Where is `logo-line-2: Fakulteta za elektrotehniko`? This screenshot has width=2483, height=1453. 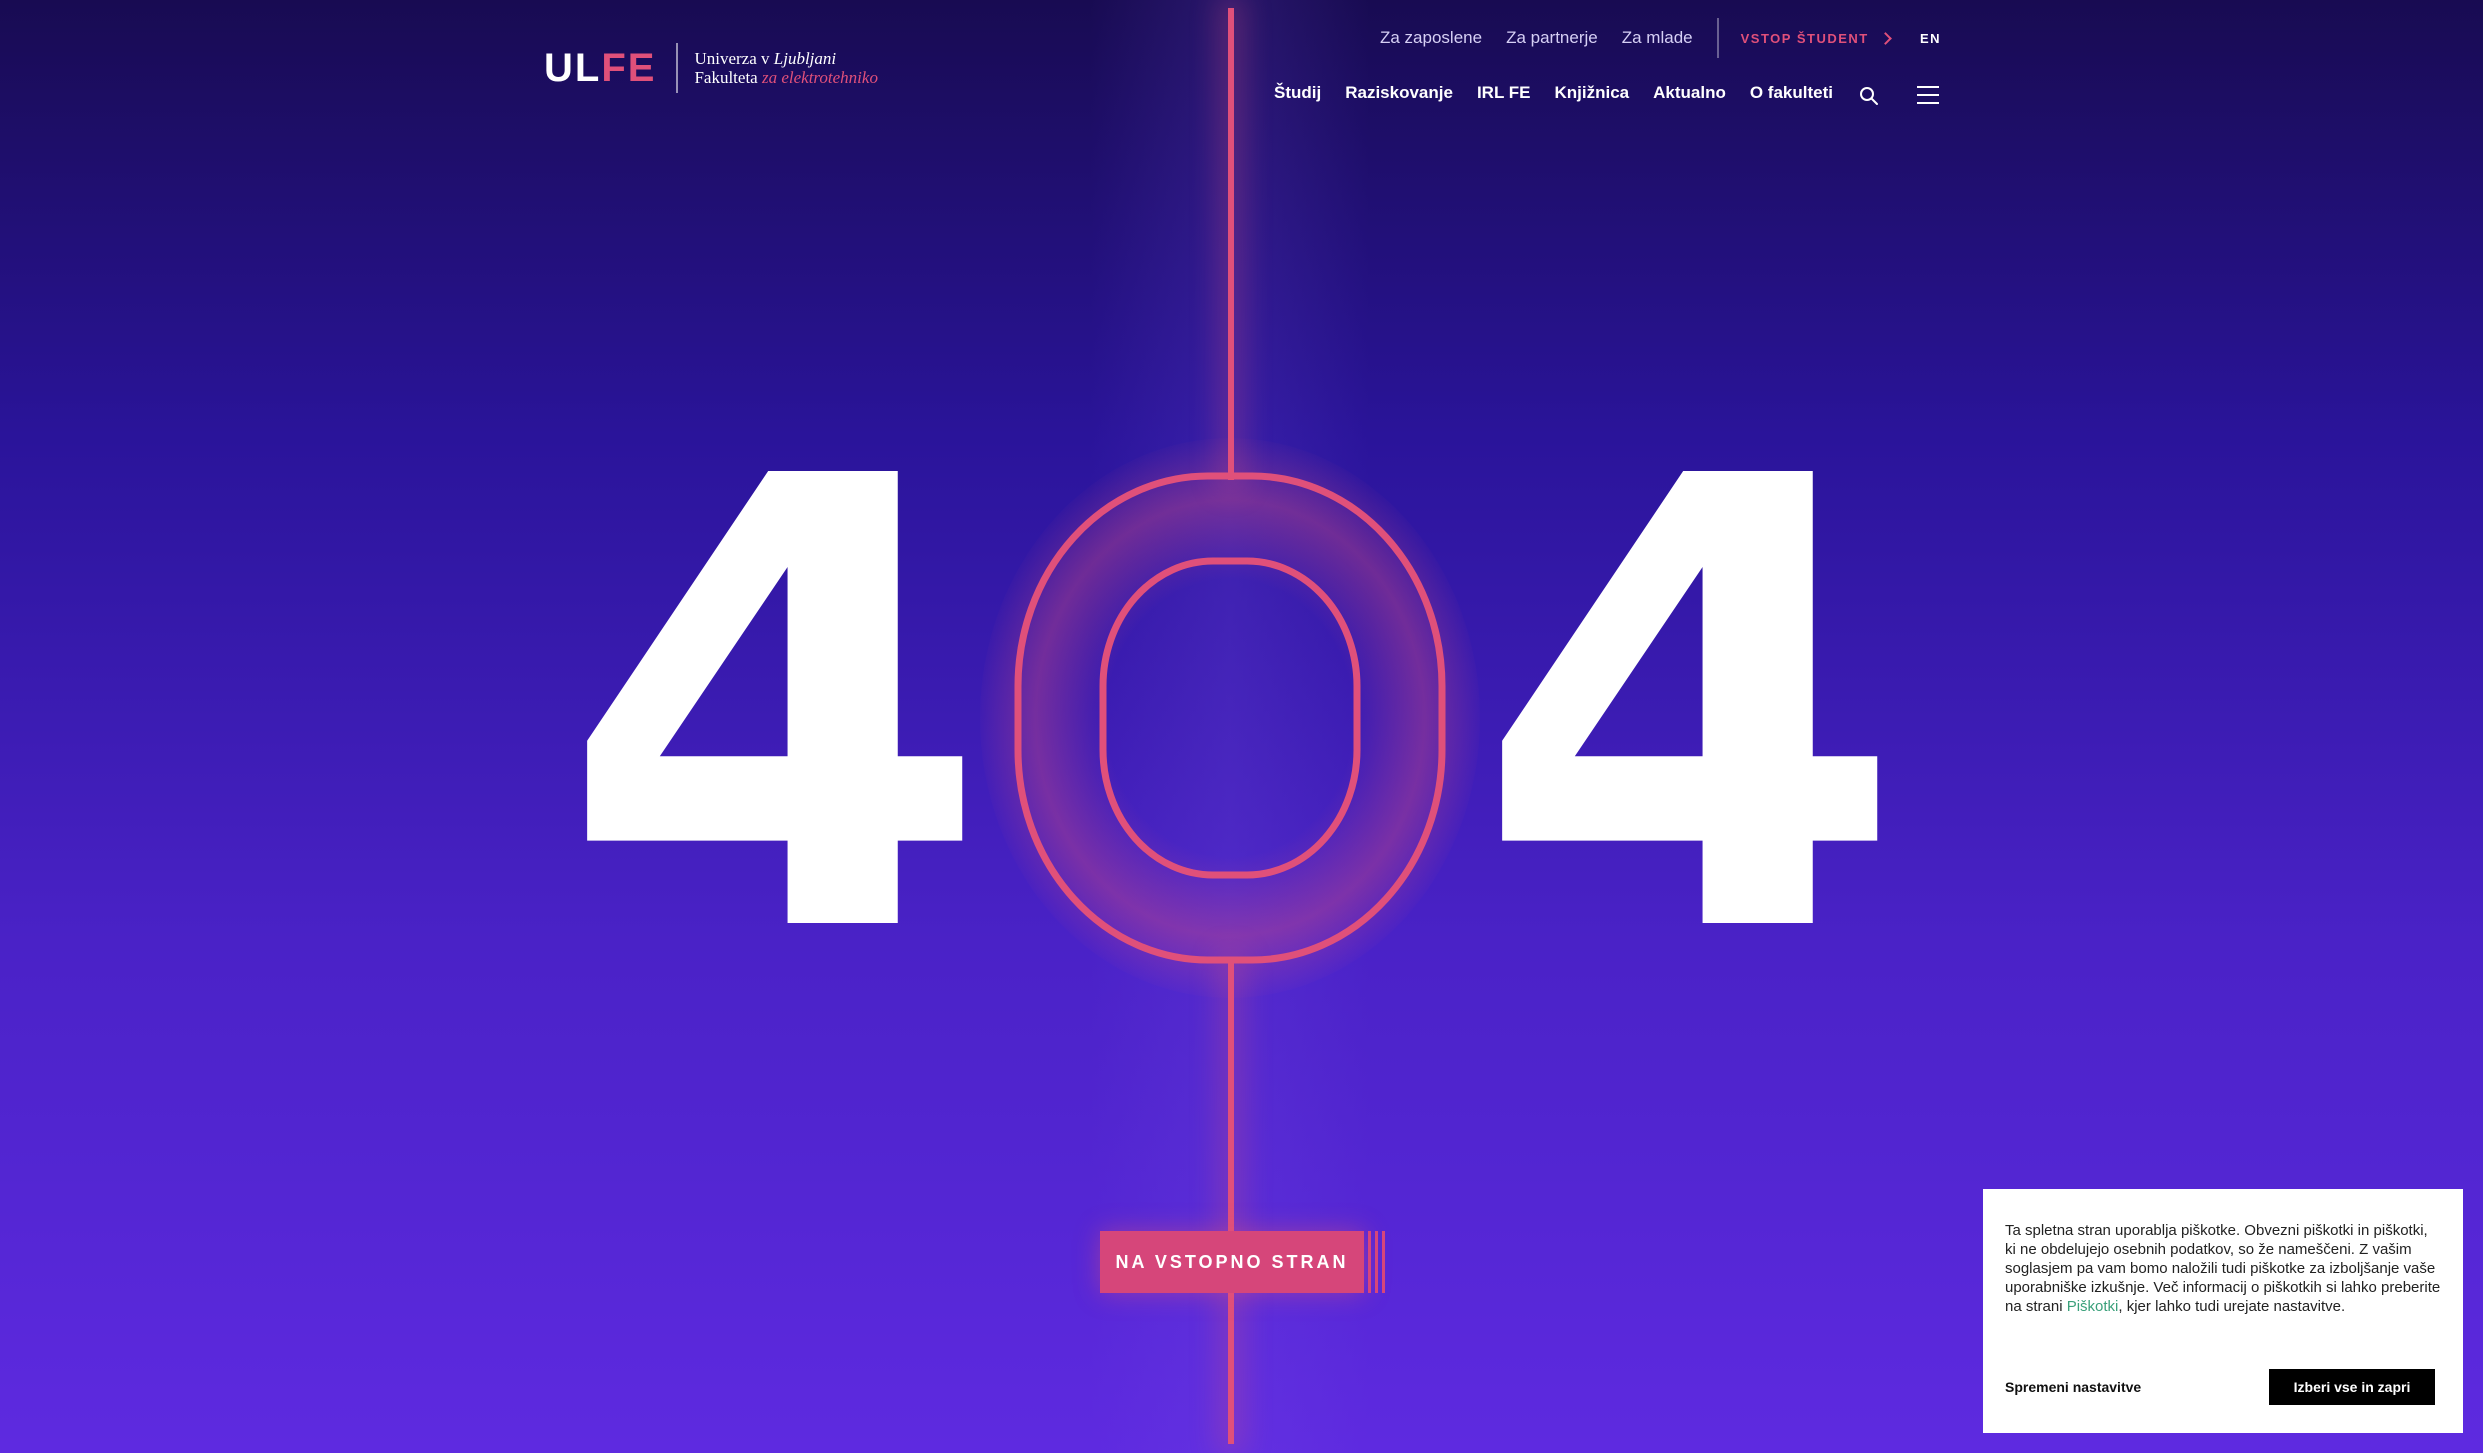 logo-line-2: Fakulteta za elektrotehniko is located at coordinates (786, 77).